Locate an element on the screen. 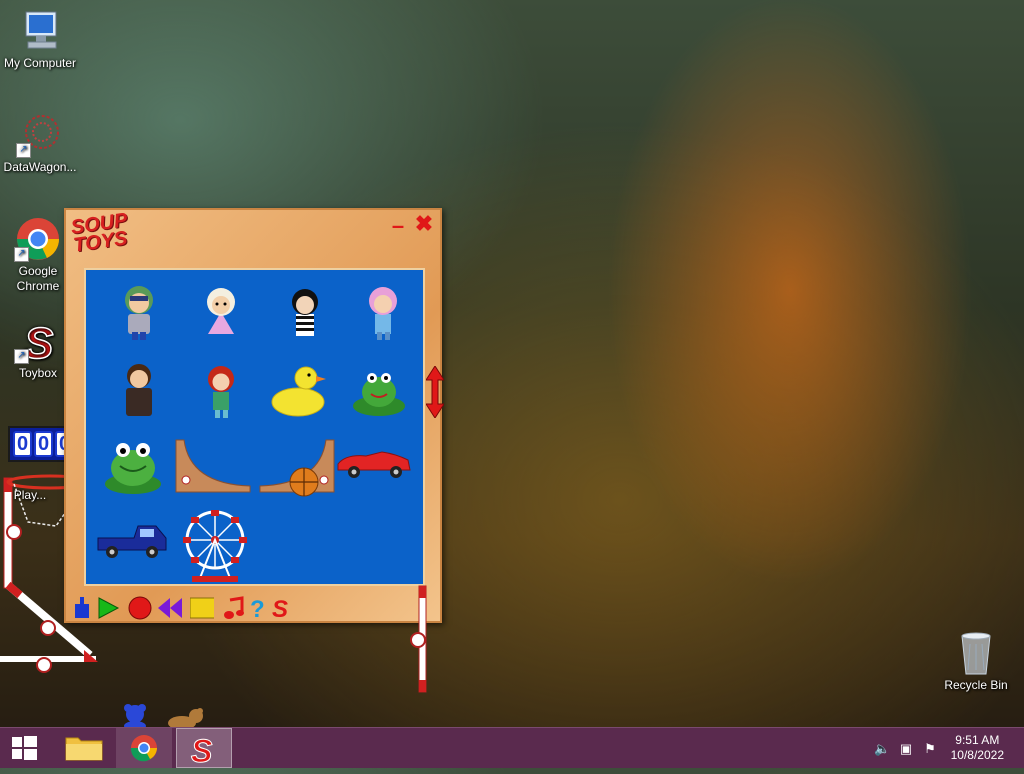  frog-toy is located at coordinates (133, 465).